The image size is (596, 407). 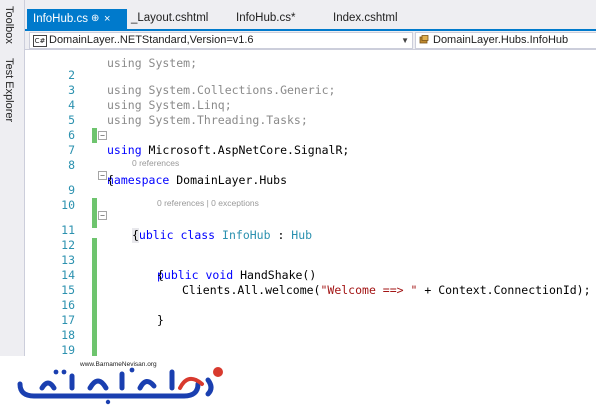 I want to click on code-line: 18 }, so click(x=310, y=342).